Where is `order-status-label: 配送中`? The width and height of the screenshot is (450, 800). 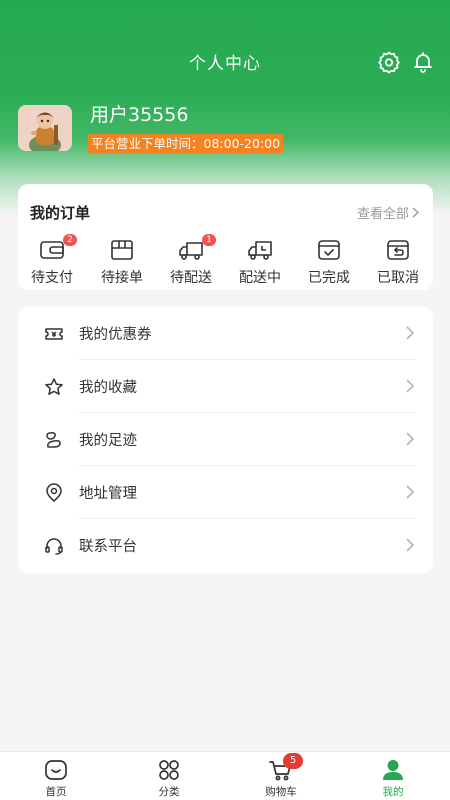
order-status-label: 配送中 is located at coordinates (260, 278).